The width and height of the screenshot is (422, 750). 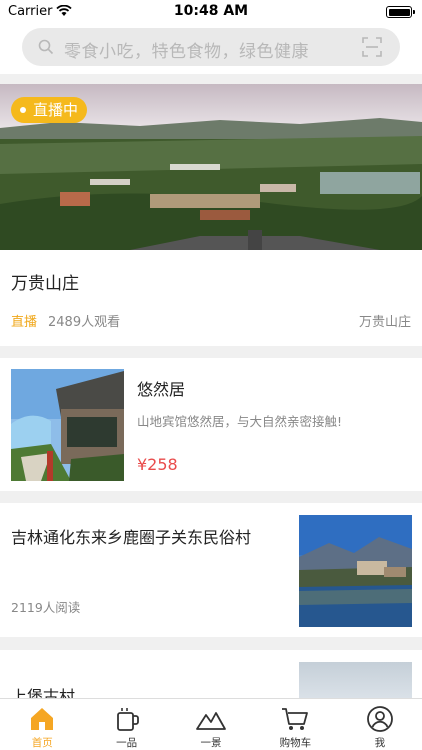 I want to click on scan-icon, so click(x=372, y=47).